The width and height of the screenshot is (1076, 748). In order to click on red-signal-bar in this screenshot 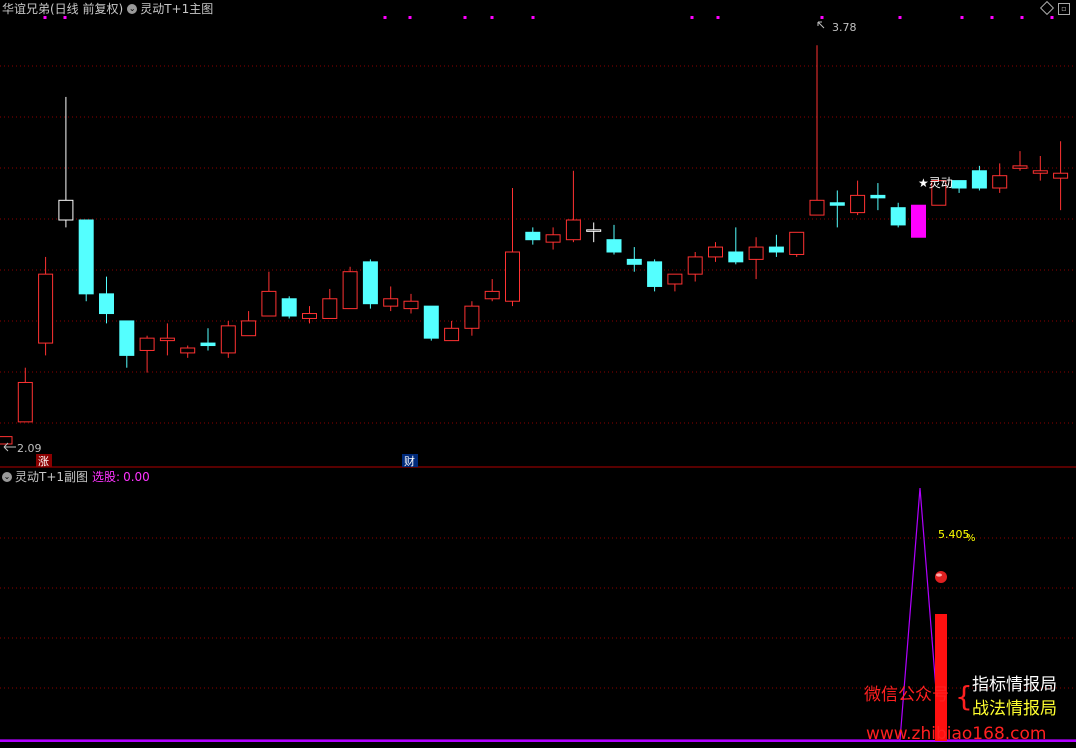, I will do `click(941, 677)`.